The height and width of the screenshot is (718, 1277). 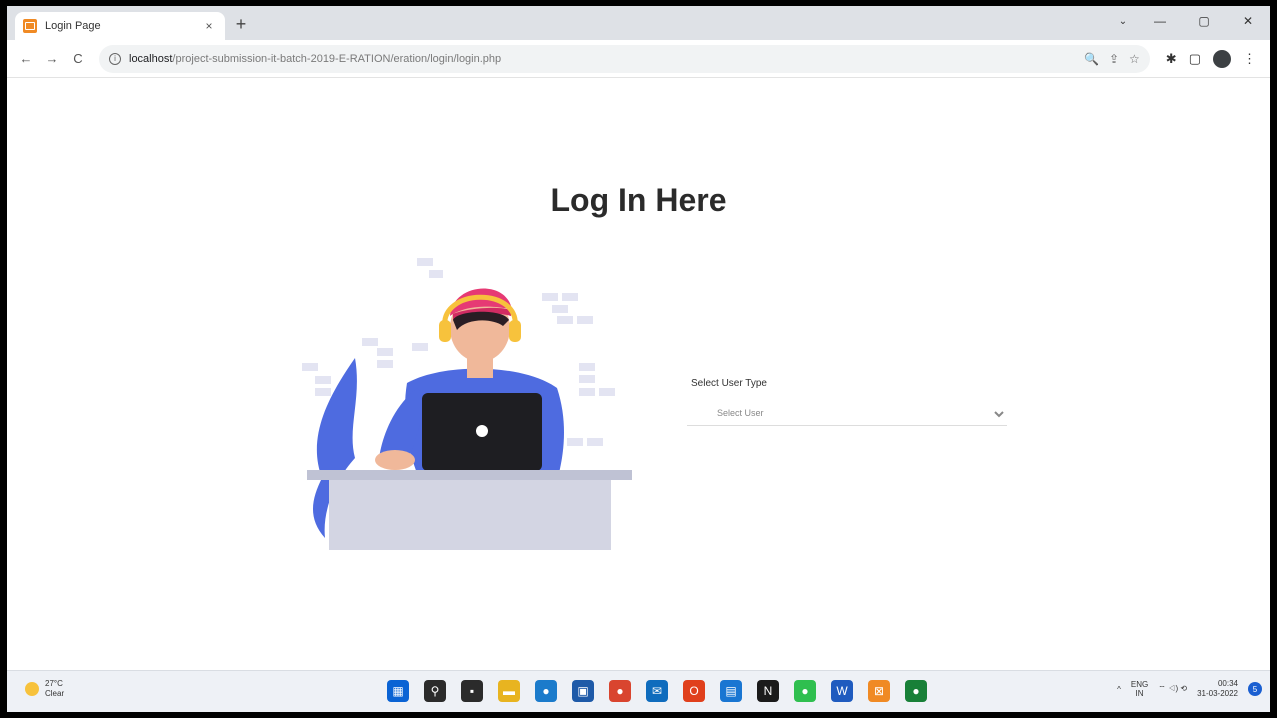 What do you see at coordinates (52, 59) in the screenshot?
I see `forward-button: →` at bounding box center [52, 59].